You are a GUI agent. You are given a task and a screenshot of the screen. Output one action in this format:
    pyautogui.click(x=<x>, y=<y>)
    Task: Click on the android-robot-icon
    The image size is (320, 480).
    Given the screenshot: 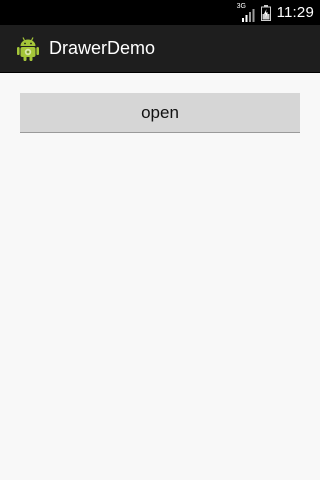 What is the action you would take?
    pyautogui.click(x=28, y=49)
    